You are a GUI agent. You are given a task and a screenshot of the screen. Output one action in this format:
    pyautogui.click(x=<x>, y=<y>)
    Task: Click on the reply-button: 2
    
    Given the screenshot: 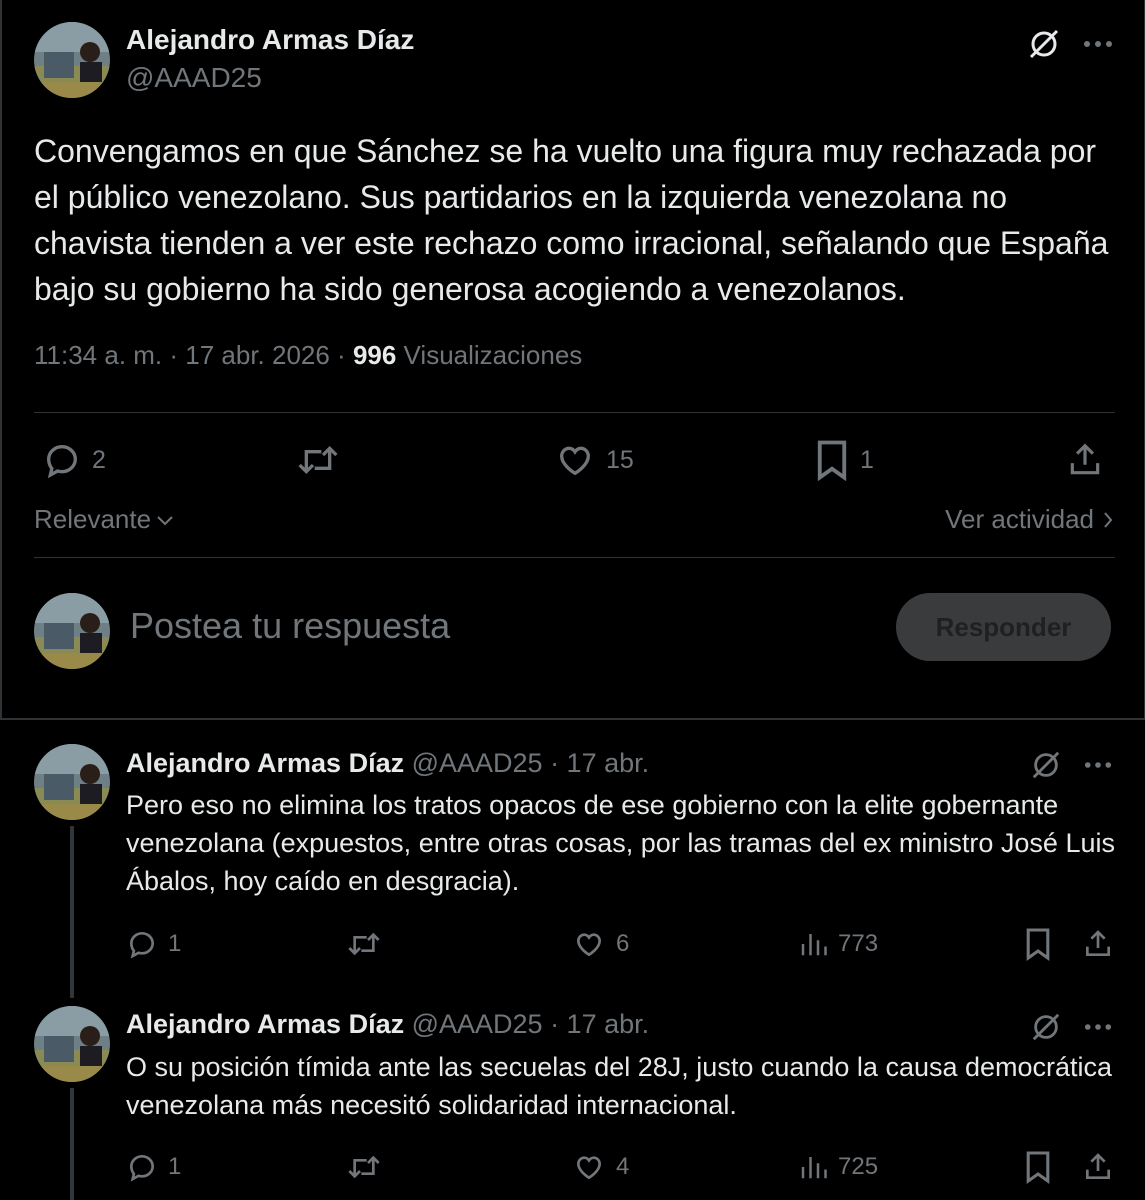 What is the action you would take?
    pyautogui.click(x=74, y=460)
    